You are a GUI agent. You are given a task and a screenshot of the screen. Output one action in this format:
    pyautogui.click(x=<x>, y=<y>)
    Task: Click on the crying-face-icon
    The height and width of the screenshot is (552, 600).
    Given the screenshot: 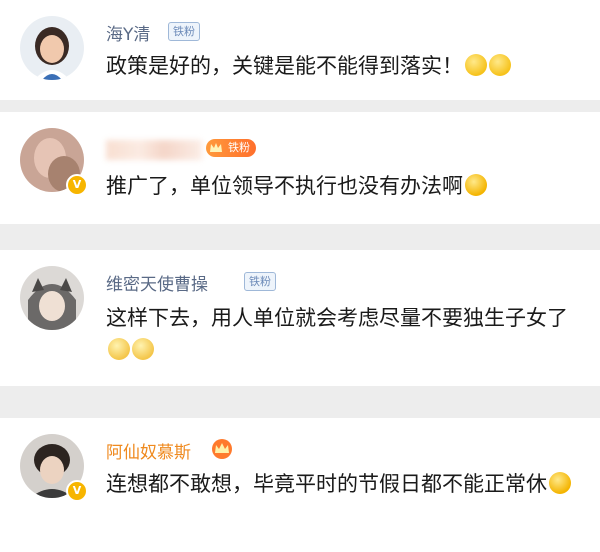 What is the action you would take?
    pyautogui.click(x=560, y=483)
    